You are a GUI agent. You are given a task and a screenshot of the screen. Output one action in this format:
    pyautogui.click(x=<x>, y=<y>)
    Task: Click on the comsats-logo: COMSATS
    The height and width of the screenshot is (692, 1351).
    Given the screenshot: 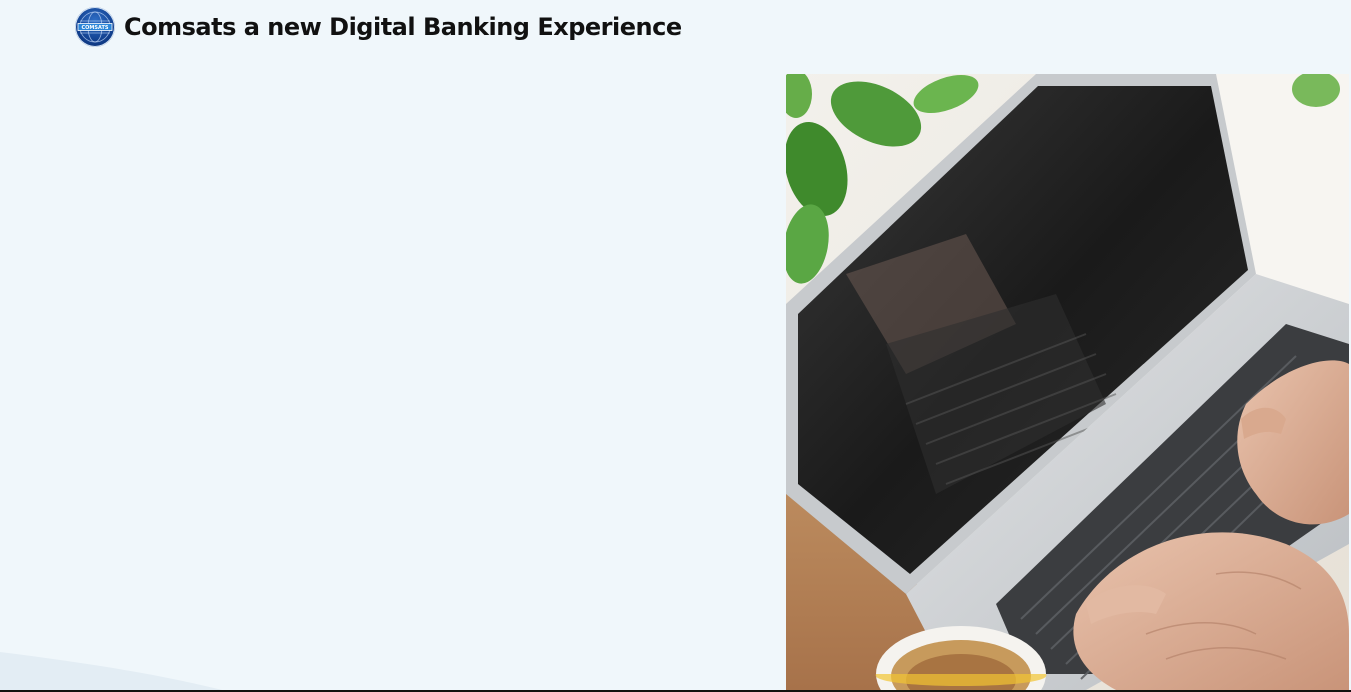 What is the action you would take?
    pyautogui.click(x=95, y=27)
    